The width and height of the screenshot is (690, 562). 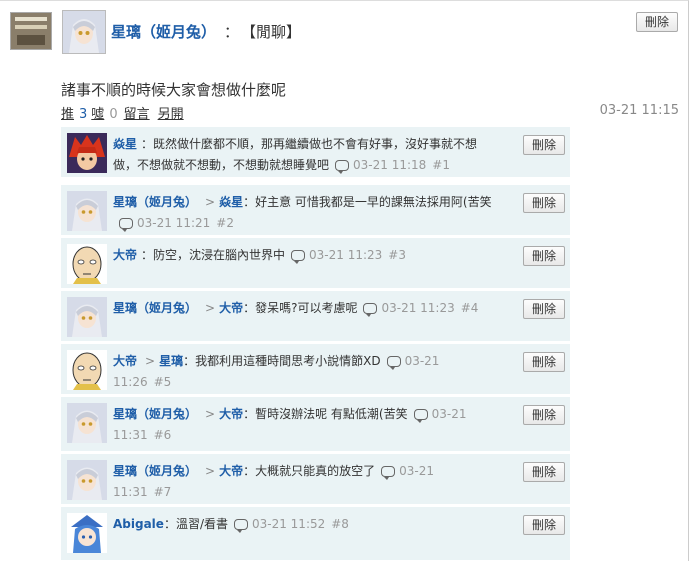 I want to click on reply-content: ：好主意 可惜我都是一早的課無法採用阿(苦笑, so click(x=367, y=202).